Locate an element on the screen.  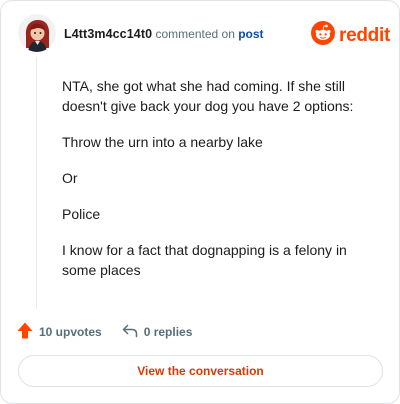
thread-line is located at coordinates (36, 183).